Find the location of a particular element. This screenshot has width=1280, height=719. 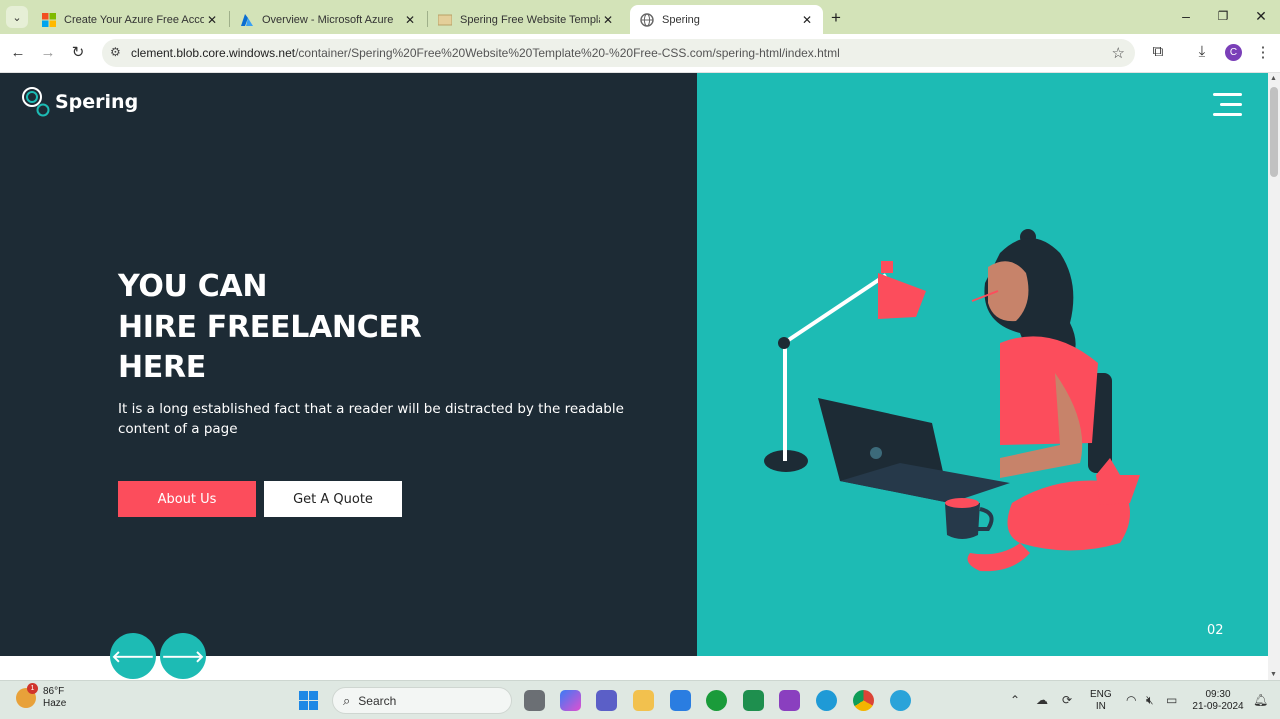

notification-bell-icon: 🔔︎ is located at coordinates (1260, 700).